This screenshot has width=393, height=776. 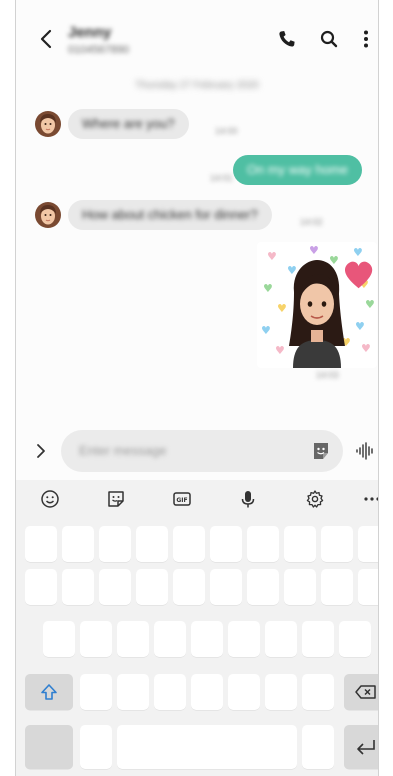 I want to click on outgoing-message-bubble: On my way home, so click(x=297, y=170).